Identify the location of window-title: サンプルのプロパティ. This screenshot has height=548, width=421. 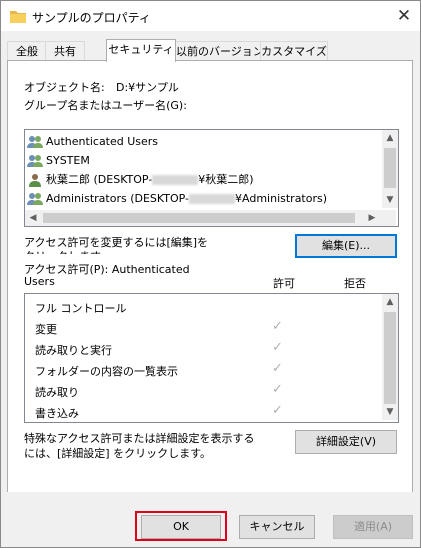
(91, 18).